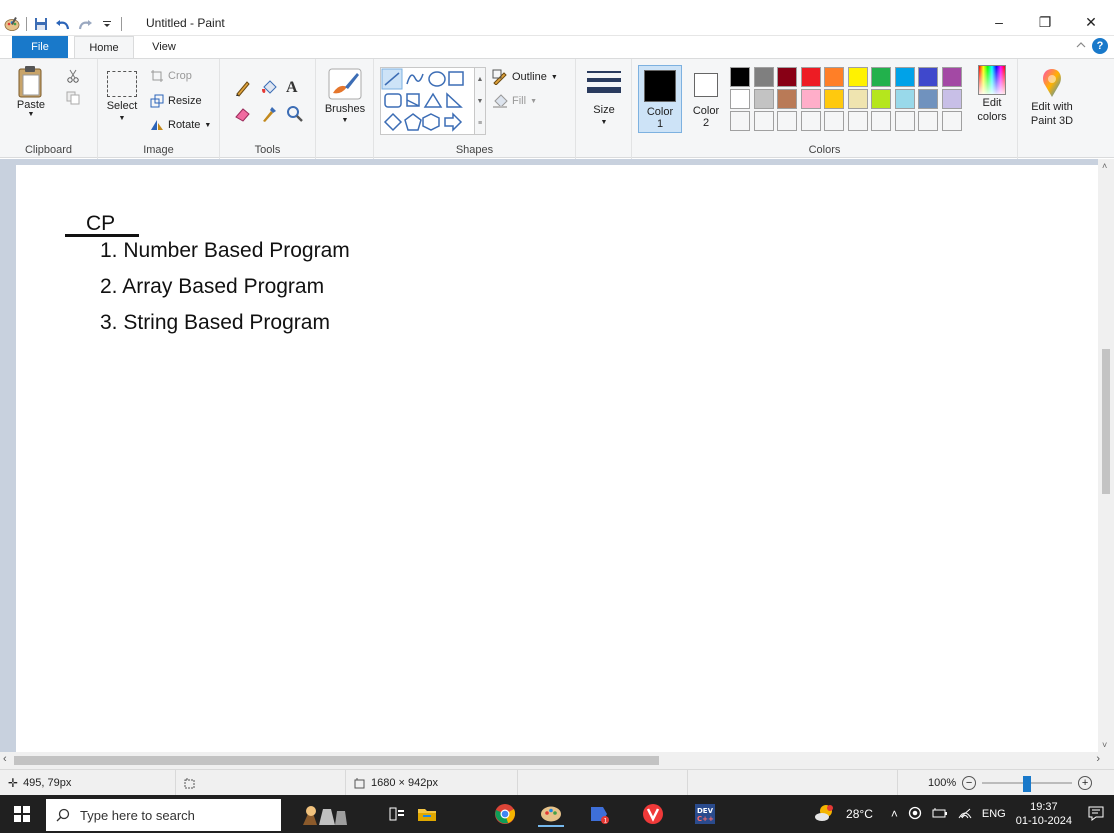 The width and height of the screenshot is (1114, 833). Describe the element at coordinates (915, 814) in the screenshot. I see `location-icon` at that location.